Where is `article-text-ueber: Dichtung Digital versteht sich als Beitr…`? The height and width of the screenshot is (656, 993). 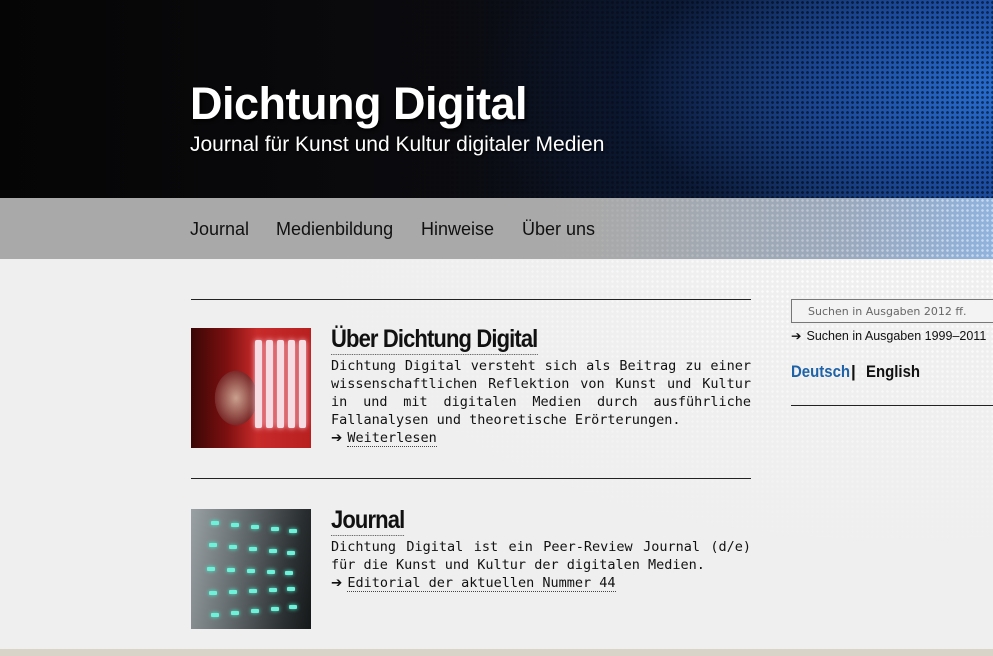
article-text-ueber: Dichtung Digital versteht sich als Beitr… is located at coordinates (541, 393).